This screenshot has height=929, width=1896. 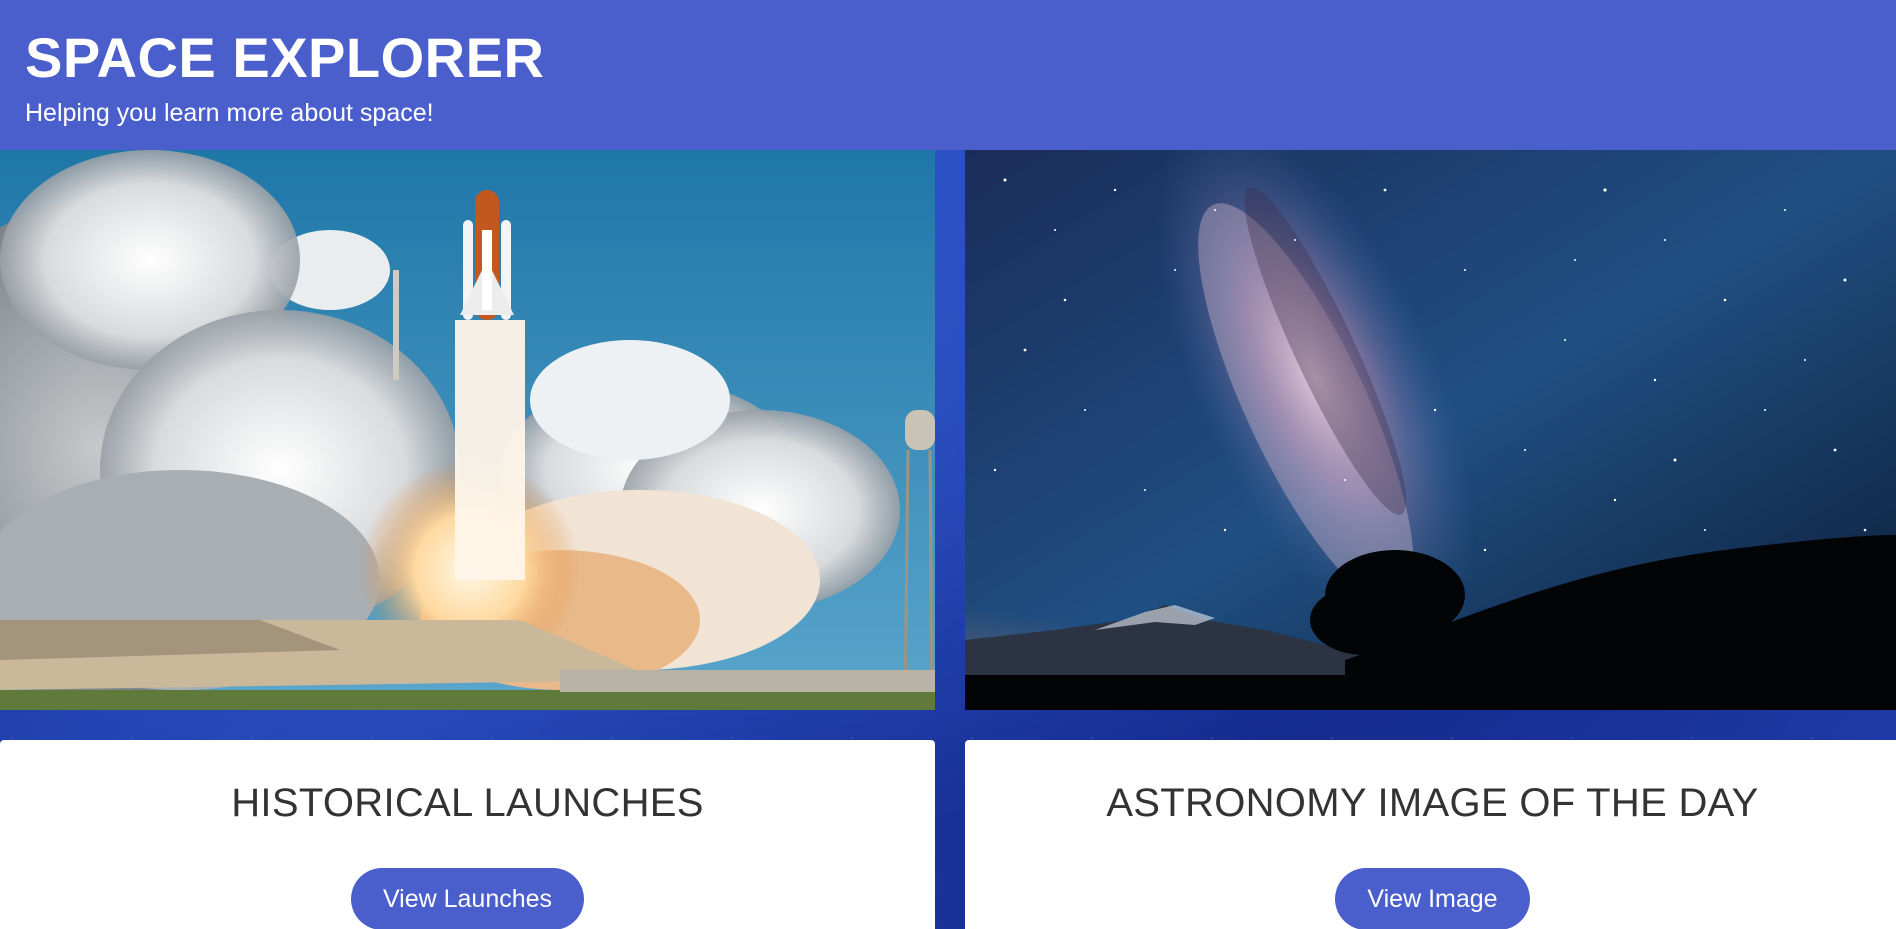 I want to click on card-title-historical-launches: HISTORICAL LAUNCHES, so click(x=467, y=803).